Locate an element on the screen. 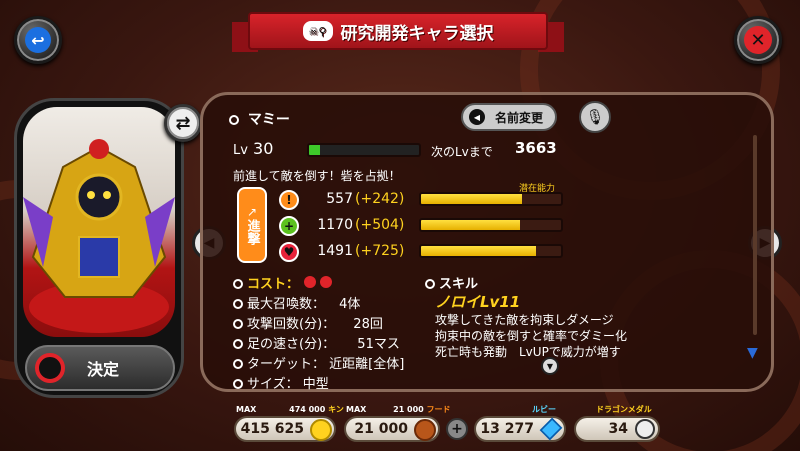 The width and height of the screenshot is (800, 451). max-summon-row: 最大召喚数： 4体 is located at coordinates (296, 302).